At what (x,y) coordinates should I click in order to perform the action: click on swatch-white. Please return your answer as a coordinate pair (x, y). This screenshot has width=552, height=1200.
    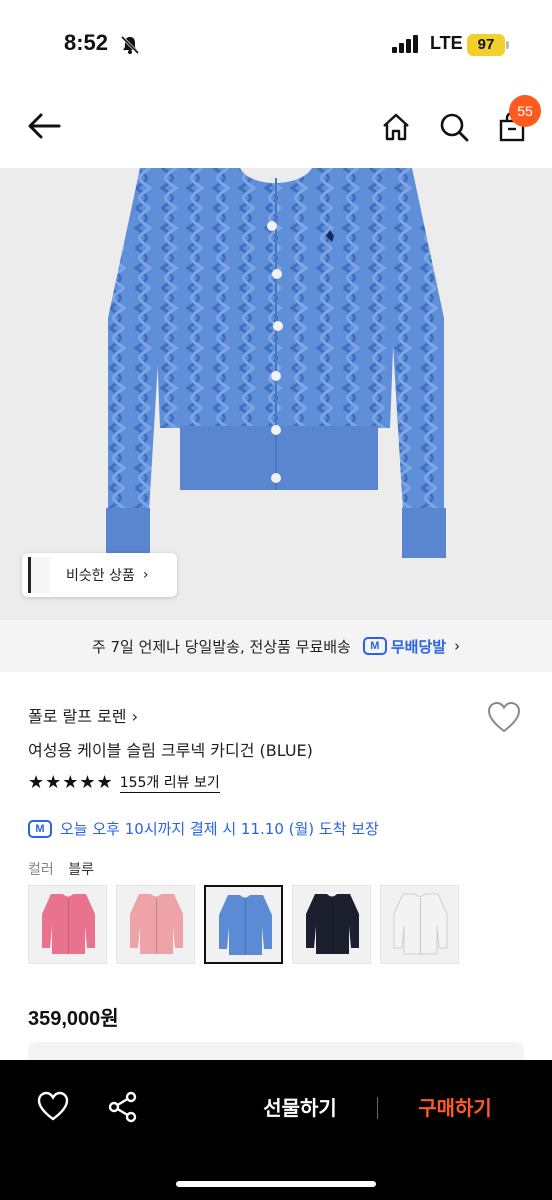
    Looking at the image, I should click on (419, 924).